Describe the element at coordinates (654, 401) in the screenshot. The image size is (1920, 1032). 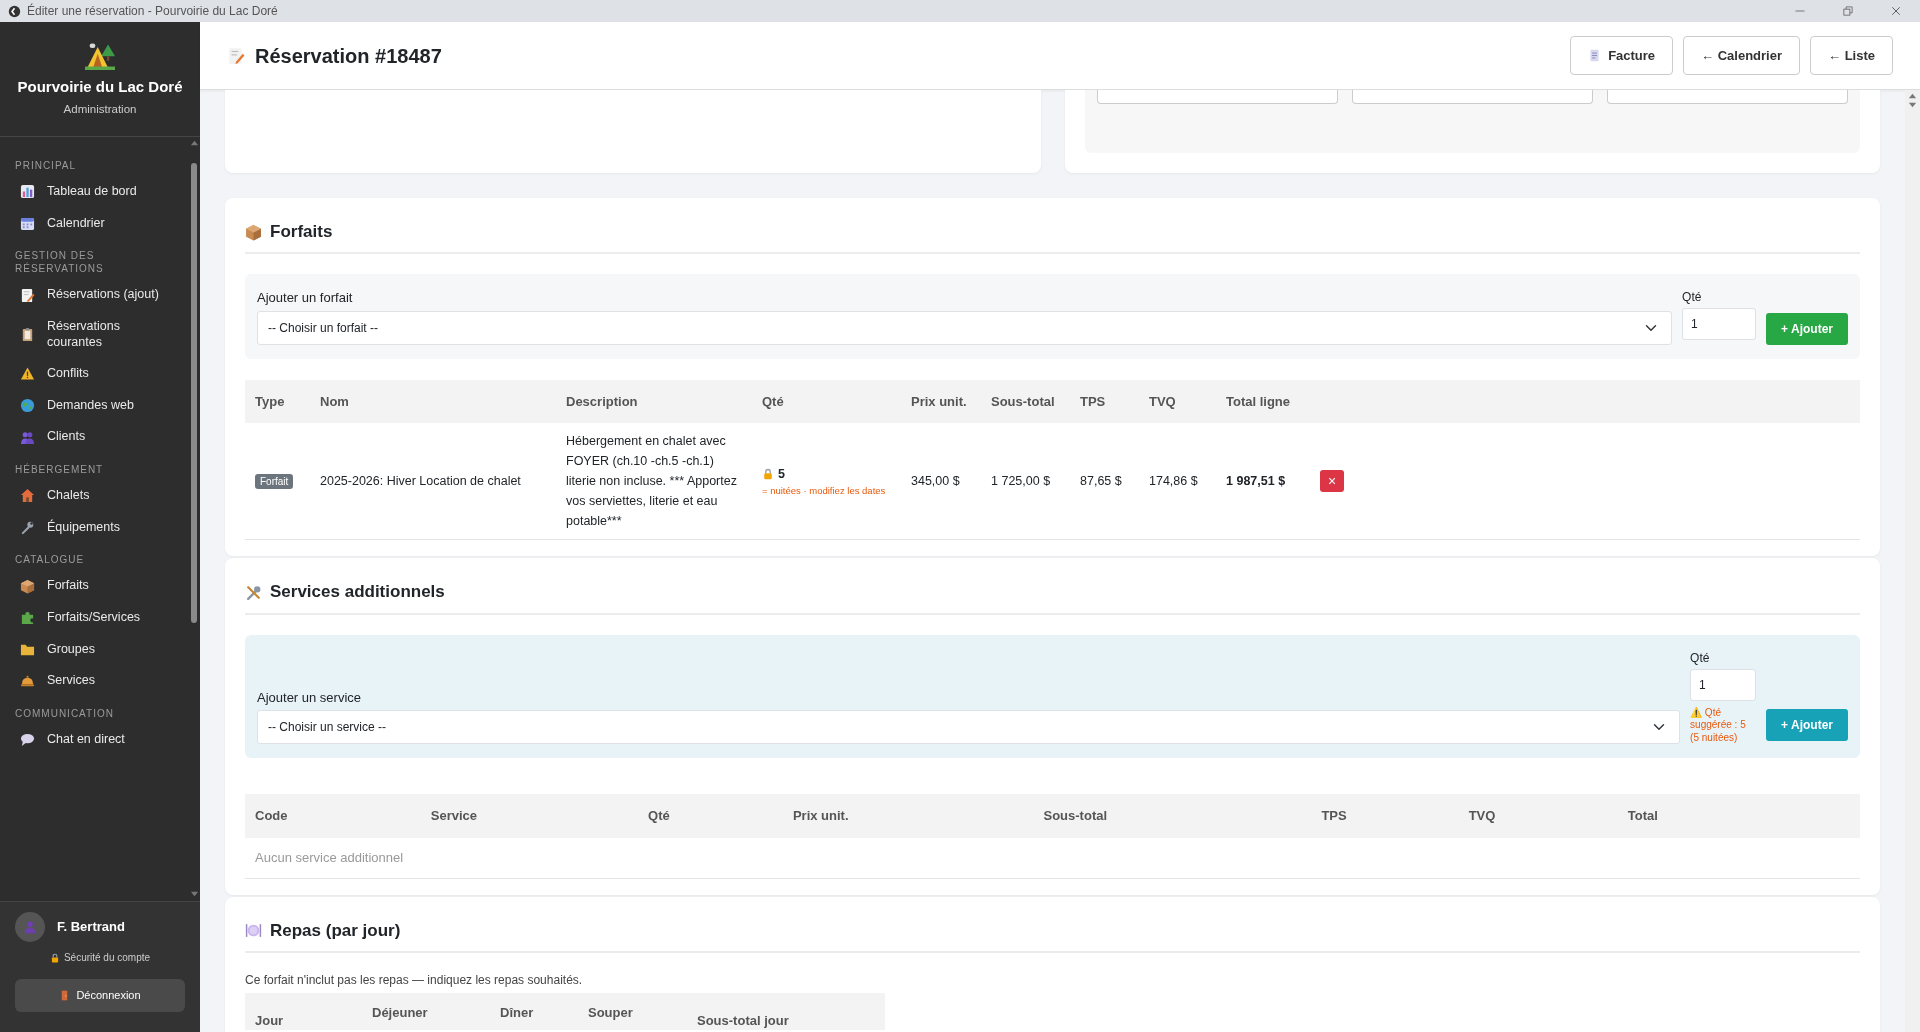
I see `table-header-cell: Description` at that location.